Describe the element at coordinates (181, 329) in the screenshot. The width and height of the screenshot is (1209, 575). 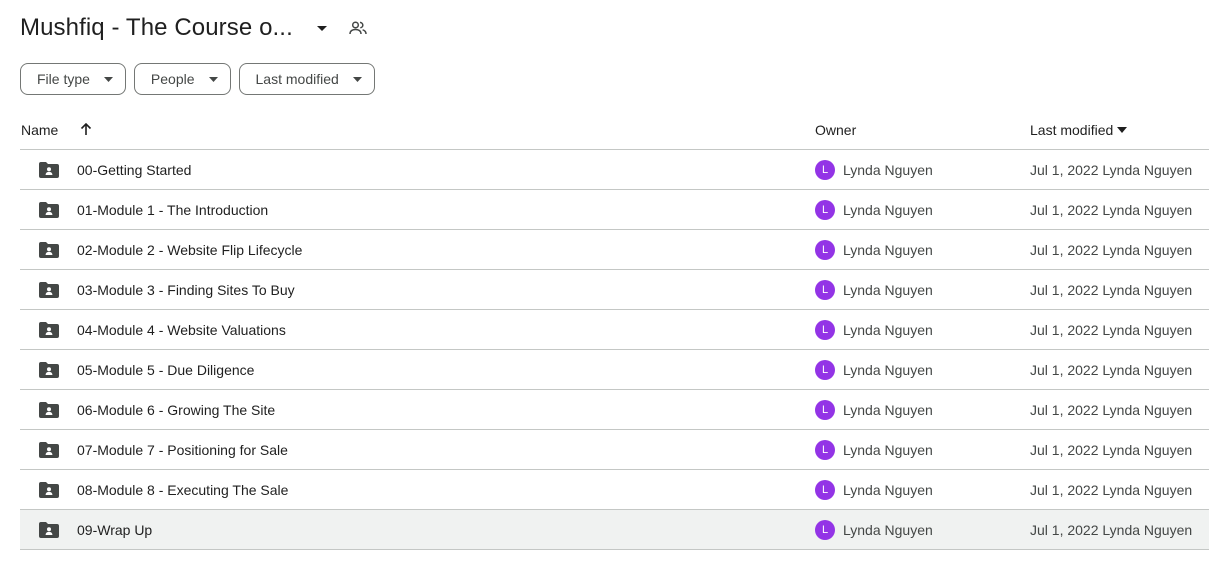
I see `file-name: 04-Module 4 - Website Valuations` at that location.